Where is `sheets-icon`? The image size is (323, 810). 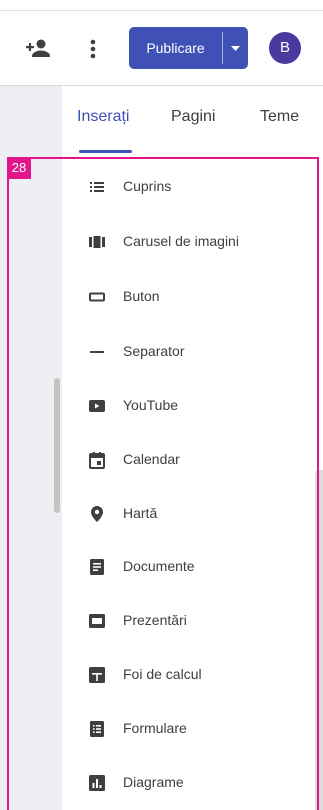 sheets-icon is located at coordinates (97, 675).